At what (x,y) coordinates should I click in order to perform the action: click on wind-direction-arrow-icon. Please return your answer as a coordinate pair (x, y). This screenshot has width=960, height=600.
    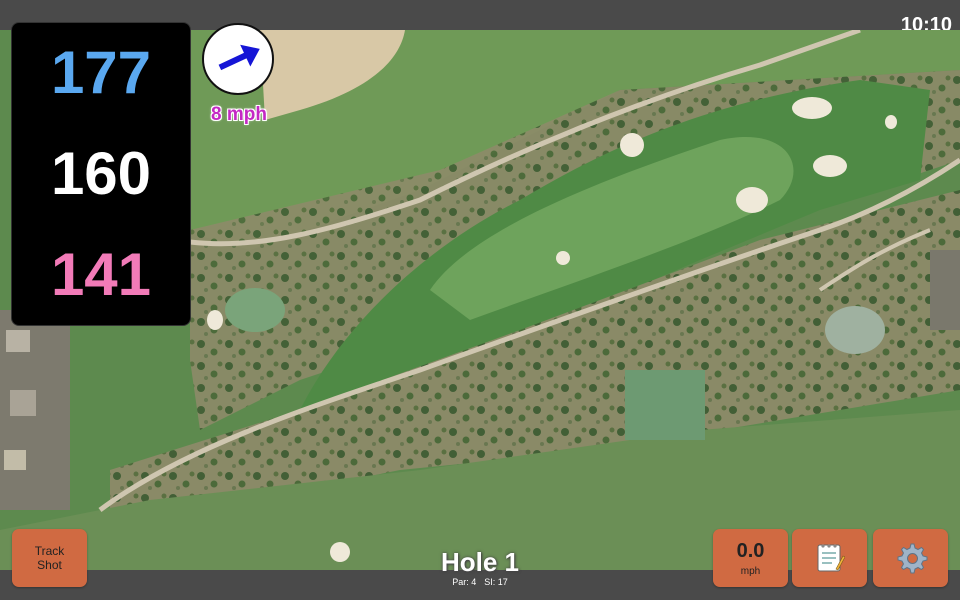
    Looking at the image, I should click on (239, 57).